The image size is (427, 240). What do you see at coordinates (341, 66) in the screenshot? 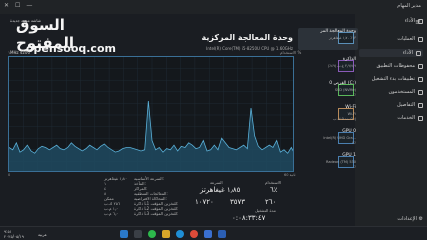
I see `device-sub: ٣٫٩/٧٫٩ غ.ب (٤٩٪)` at bounding box center [341, 66].